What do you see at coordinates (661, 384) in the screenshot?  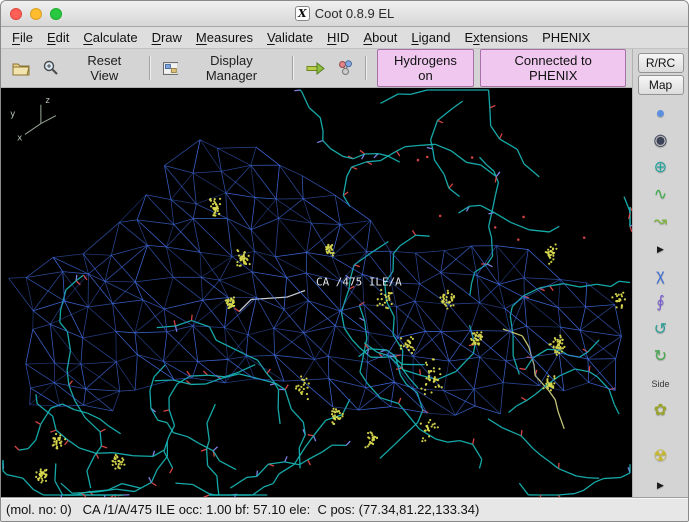 I see `side-chain-label-icon: Side` at bounding box center [661, 384].